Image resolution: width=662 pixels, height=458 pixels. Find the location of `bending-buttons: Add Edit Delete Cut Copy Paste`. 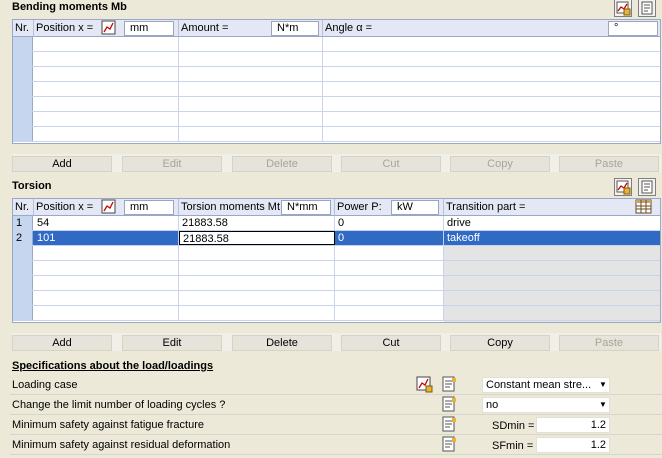

bending-buttons: Add Edit Delete Cut Copy Paste is located at coordinates (336, 163).